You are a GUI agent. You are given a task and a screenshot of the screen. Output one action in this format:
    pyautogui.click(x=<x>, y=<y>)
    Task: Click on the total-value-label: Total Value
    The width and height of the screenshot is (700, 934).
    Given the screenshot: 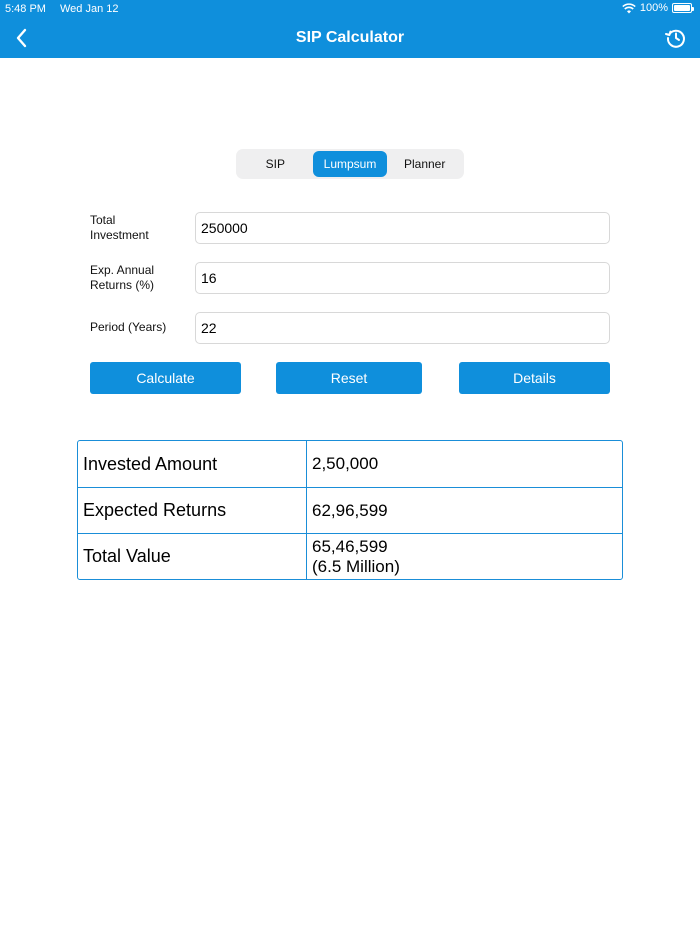 What is the action you would take?
    pyautogui.click(x=192, y=556)
    